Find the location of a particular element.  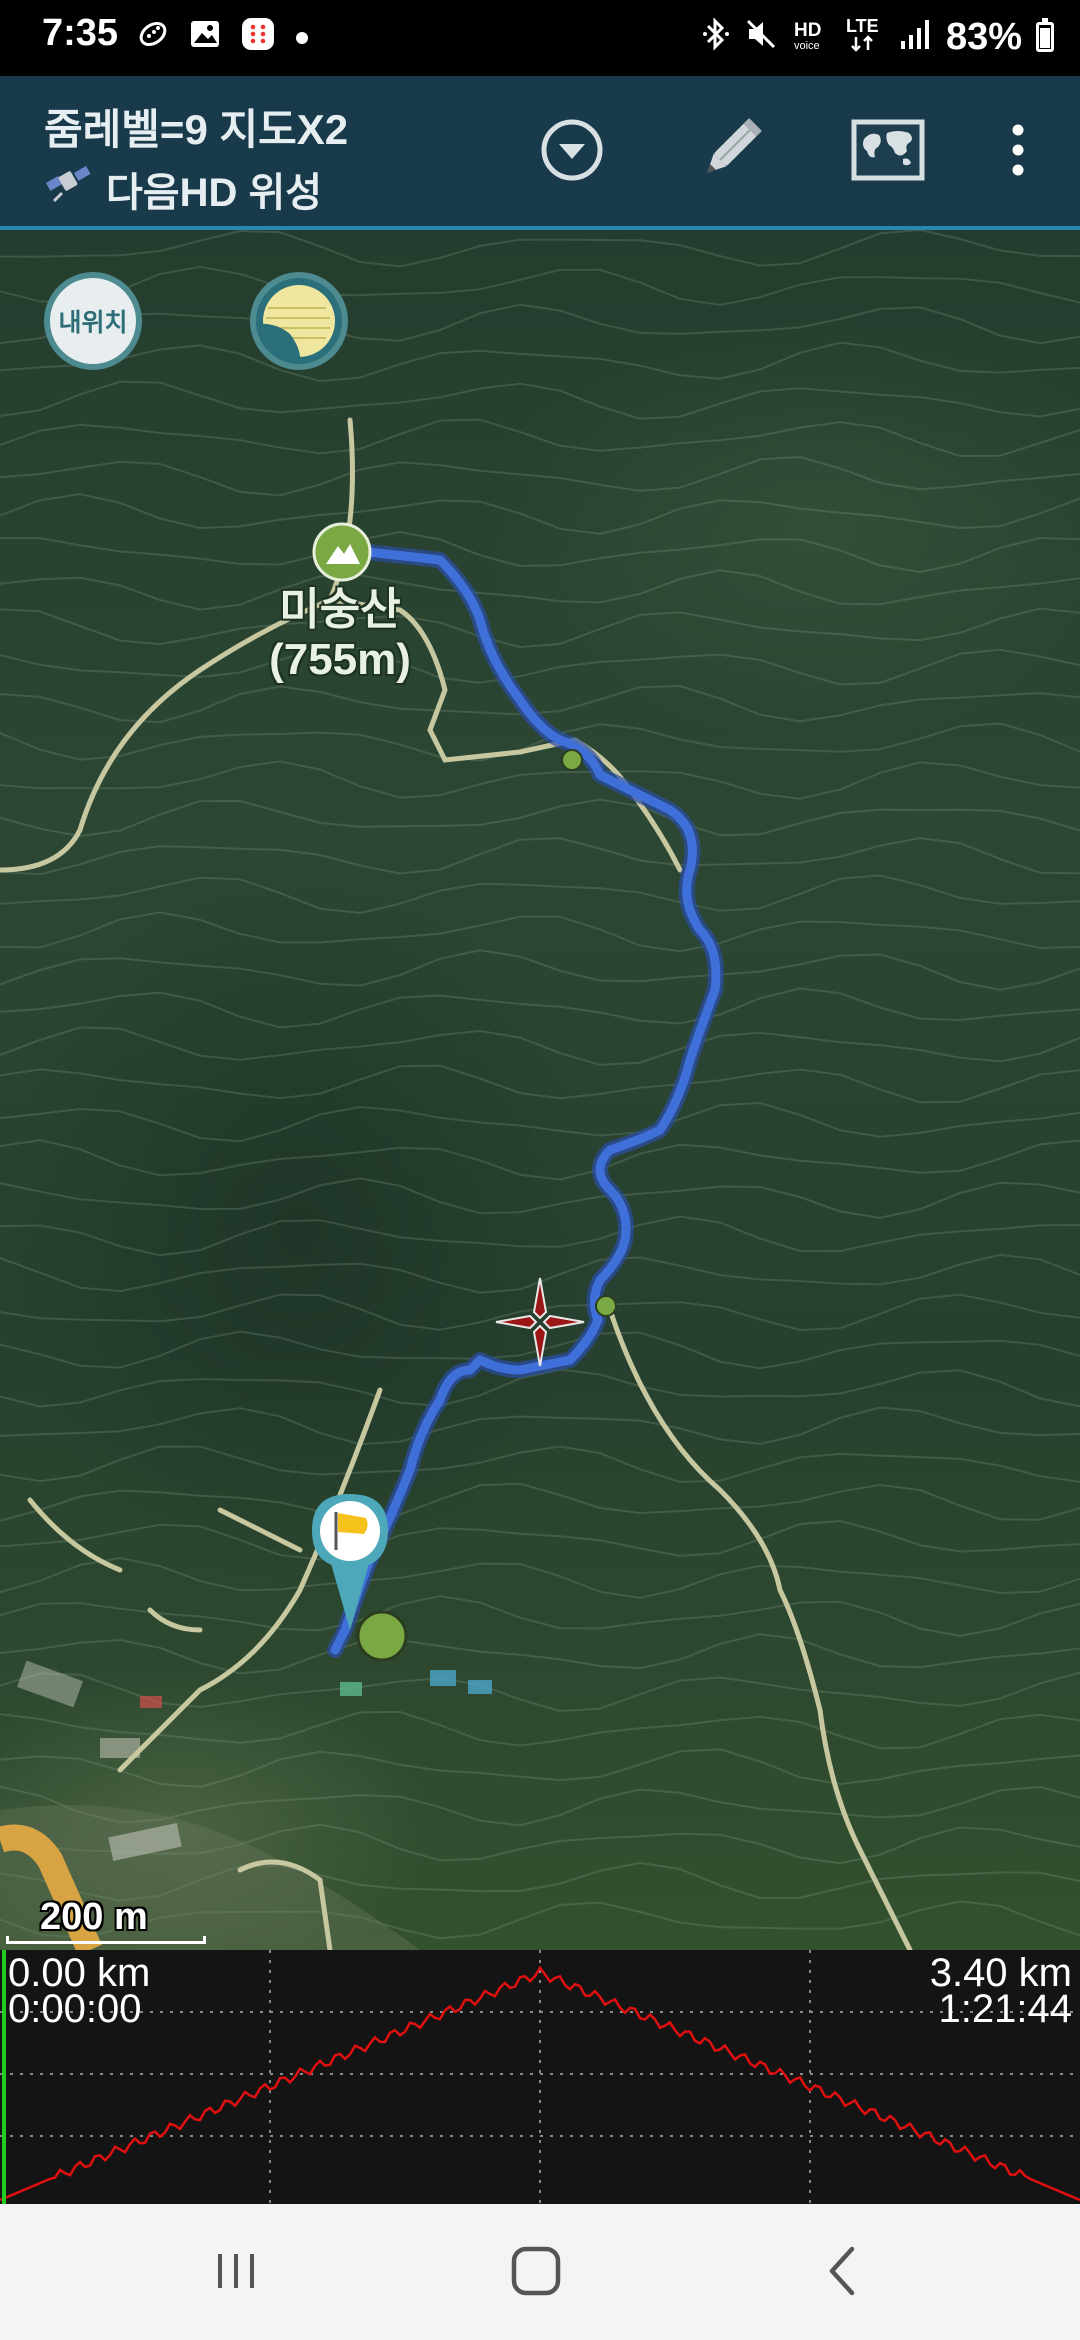

more-options-button is located at coordinates (1018, 152).